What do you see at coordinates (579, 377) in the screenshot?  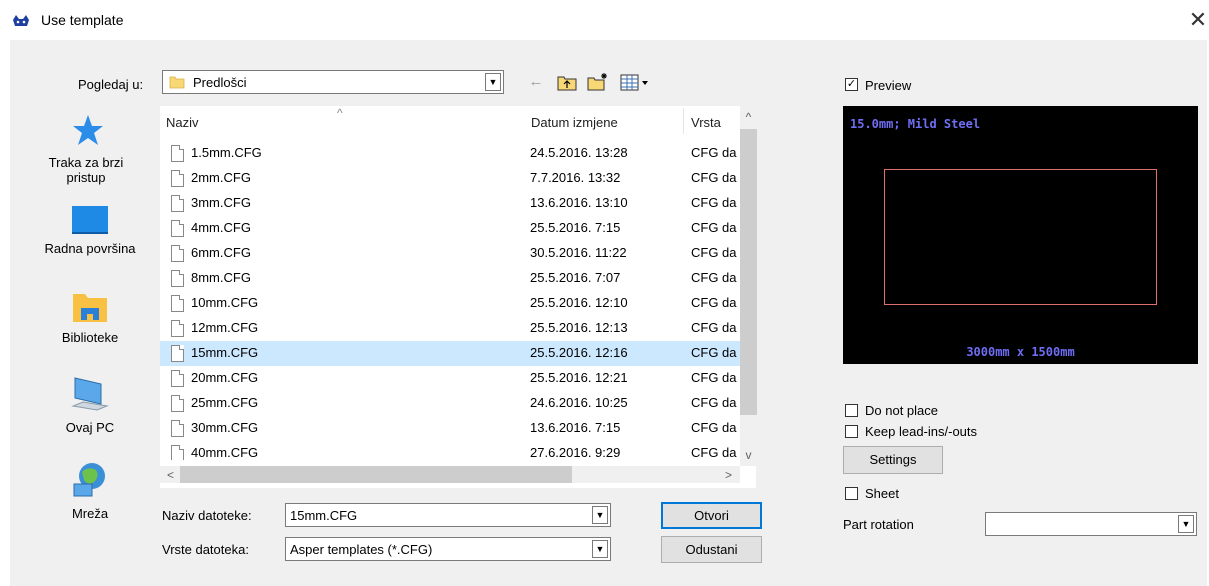 I see `file-date: 25.5.2016. 12:21` at bounding box center [579, 377].